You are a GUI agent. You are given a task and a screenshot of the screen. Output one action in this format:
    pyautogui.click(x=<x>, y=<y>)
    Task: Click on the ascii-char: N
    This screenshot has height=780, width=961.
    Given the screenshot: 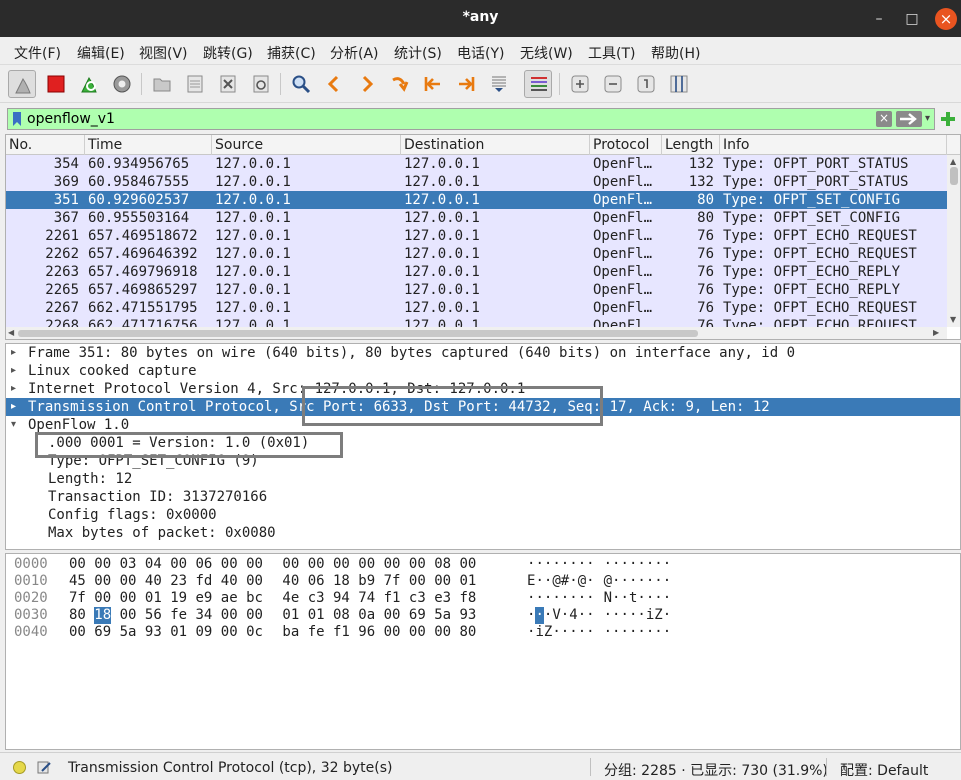 What is the action you would take?
    pyautogui.click(x=608, y=598)
    